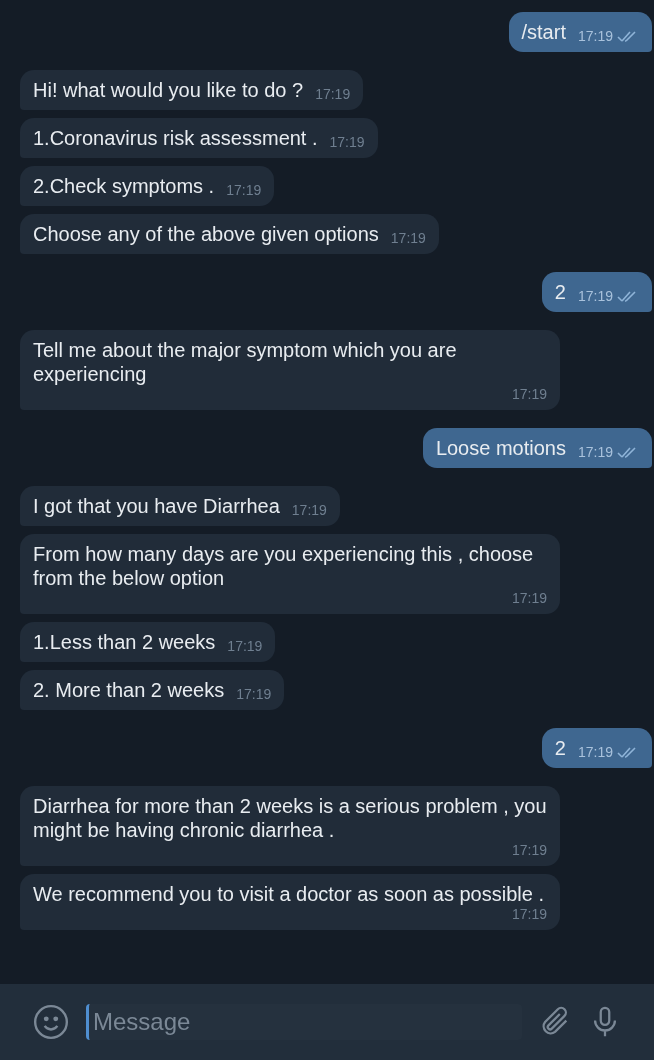 This screenshot has height=1060, width=654. What do you see at coordinates (124, 186) in the screenshot?
I see `message-text: 2.Check symptoms .` at bounding box center [124, 186].